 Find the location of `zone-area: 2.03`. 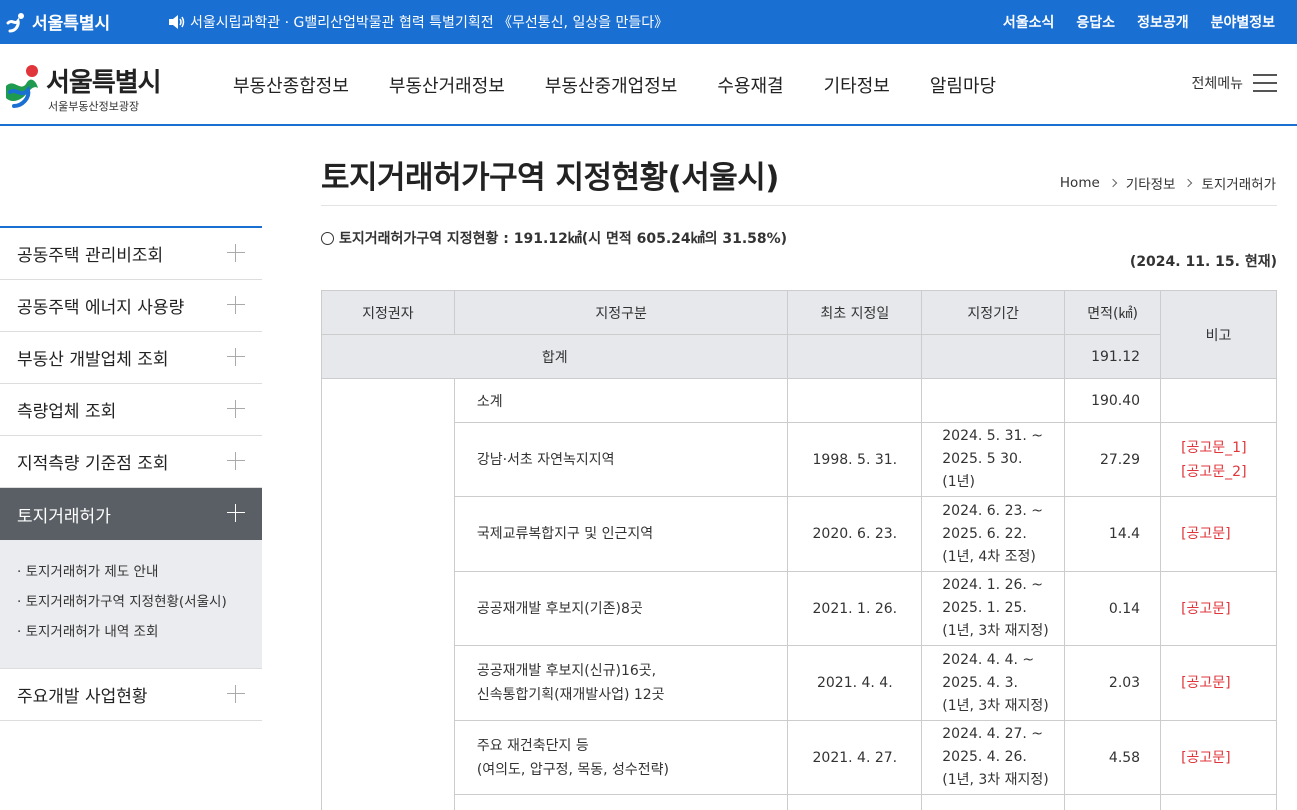

zone-area: 2.03 is located at coordinates (1113, 683).